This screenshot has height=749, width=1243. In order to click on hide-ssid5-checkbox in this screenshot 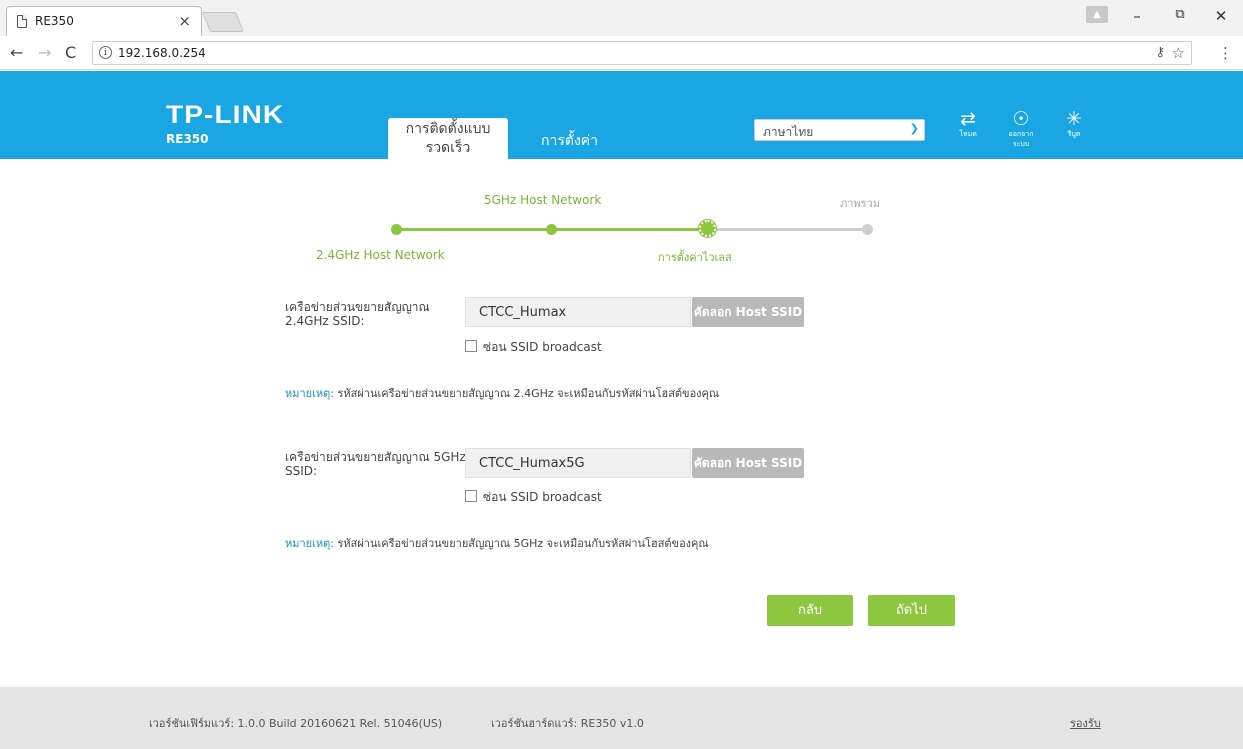, I will do `click(471, 496)`.